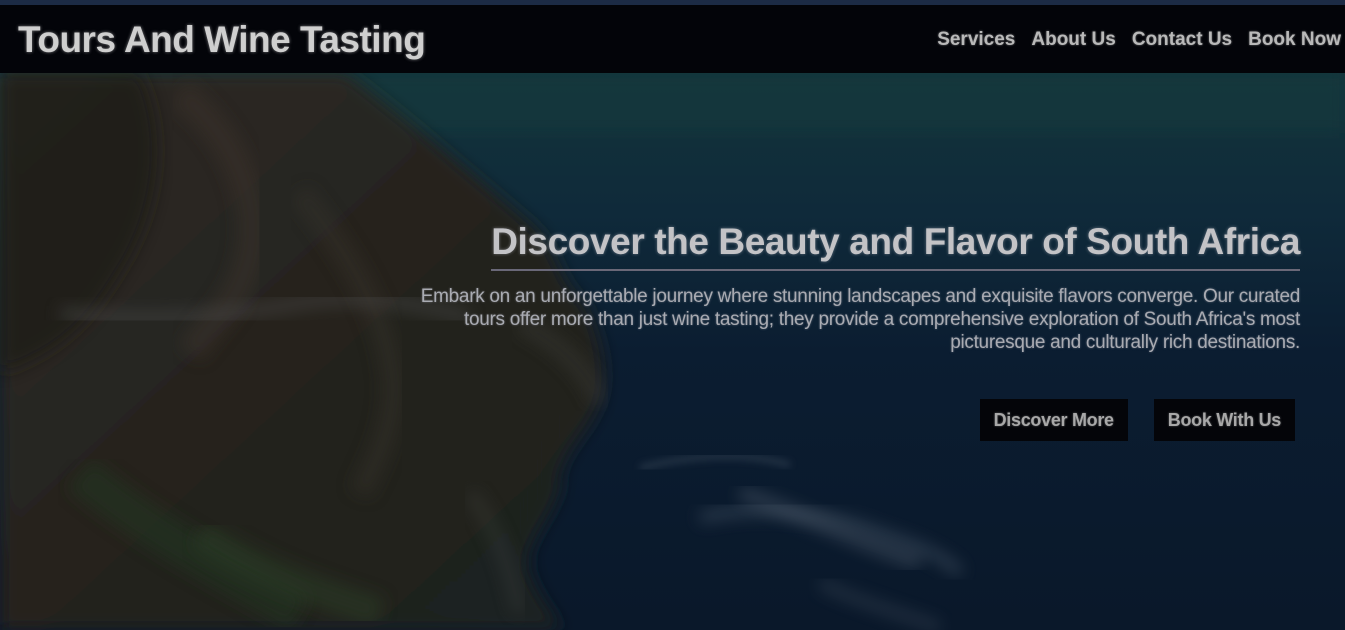  Describe the element at coordinates (1137, 420) in the screenshot. I see `hero-buttons: Discover More Book With Us` at that location.